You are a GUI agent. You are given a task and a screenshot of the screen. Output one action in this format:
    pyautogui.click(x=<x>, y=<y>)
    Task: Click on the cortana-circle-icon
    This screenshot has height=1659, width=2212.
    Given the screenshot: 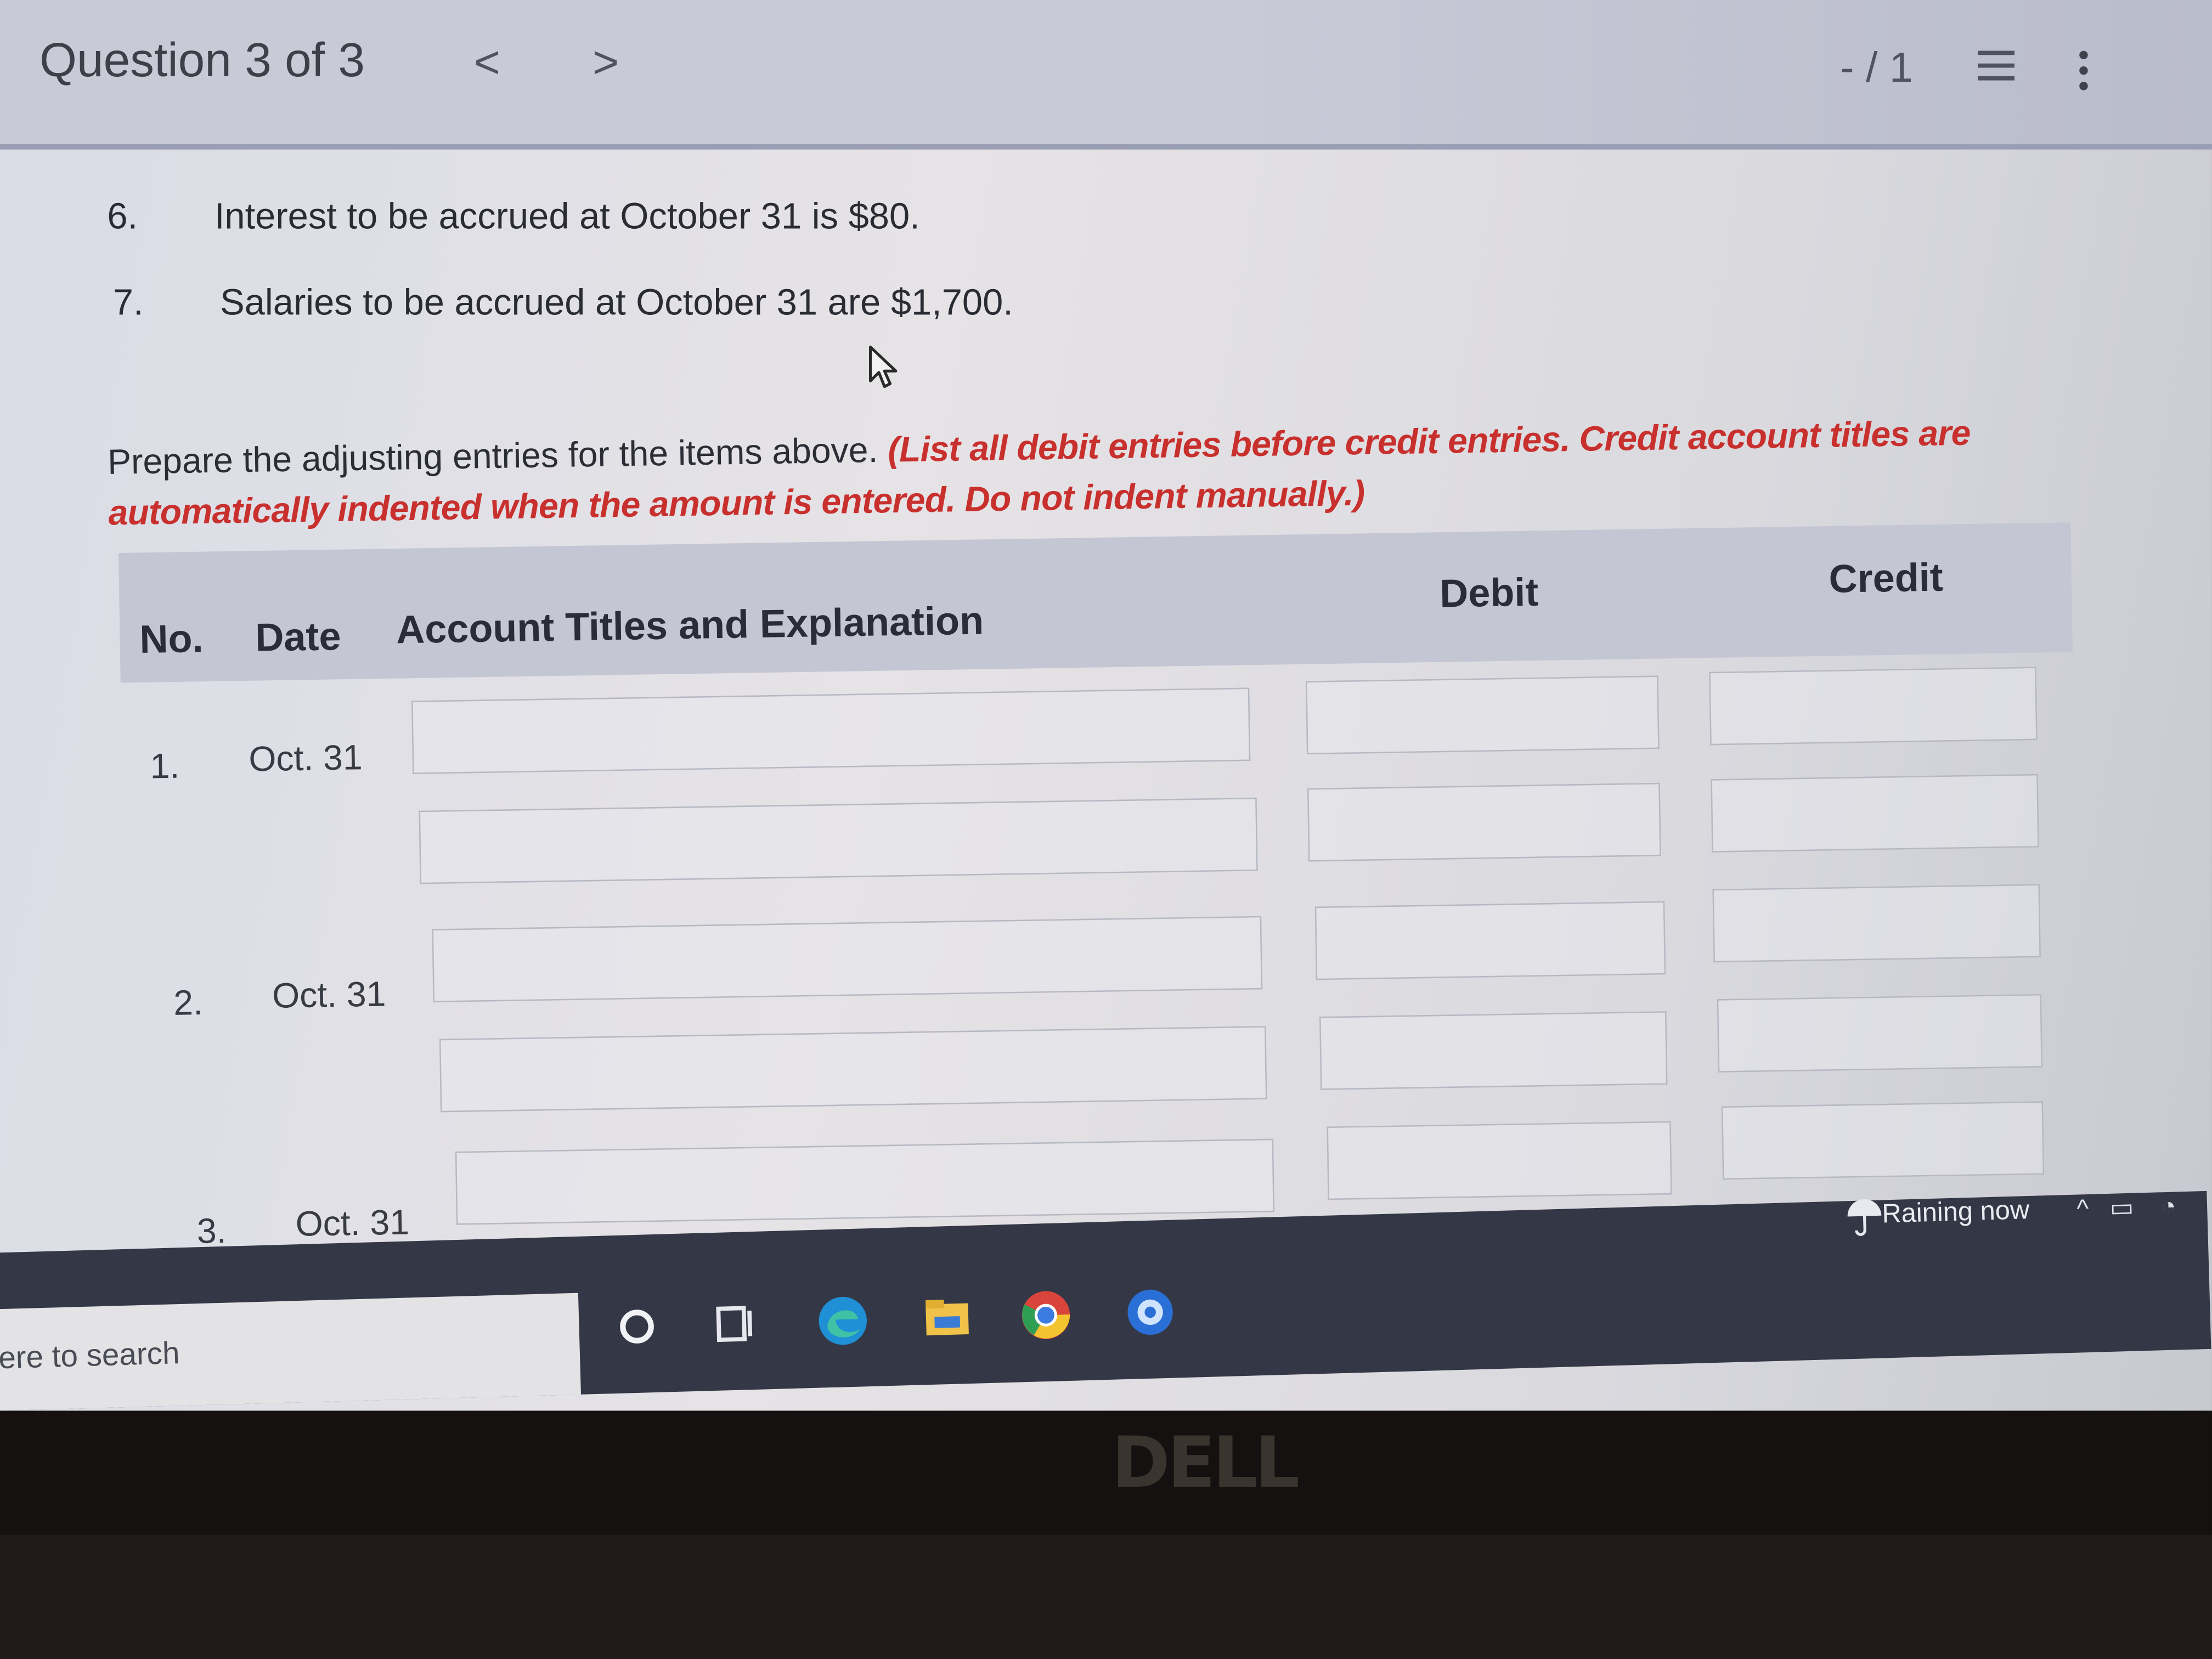 What is the action you would take?
    pyautogui.click(x=637, y=1327)
    